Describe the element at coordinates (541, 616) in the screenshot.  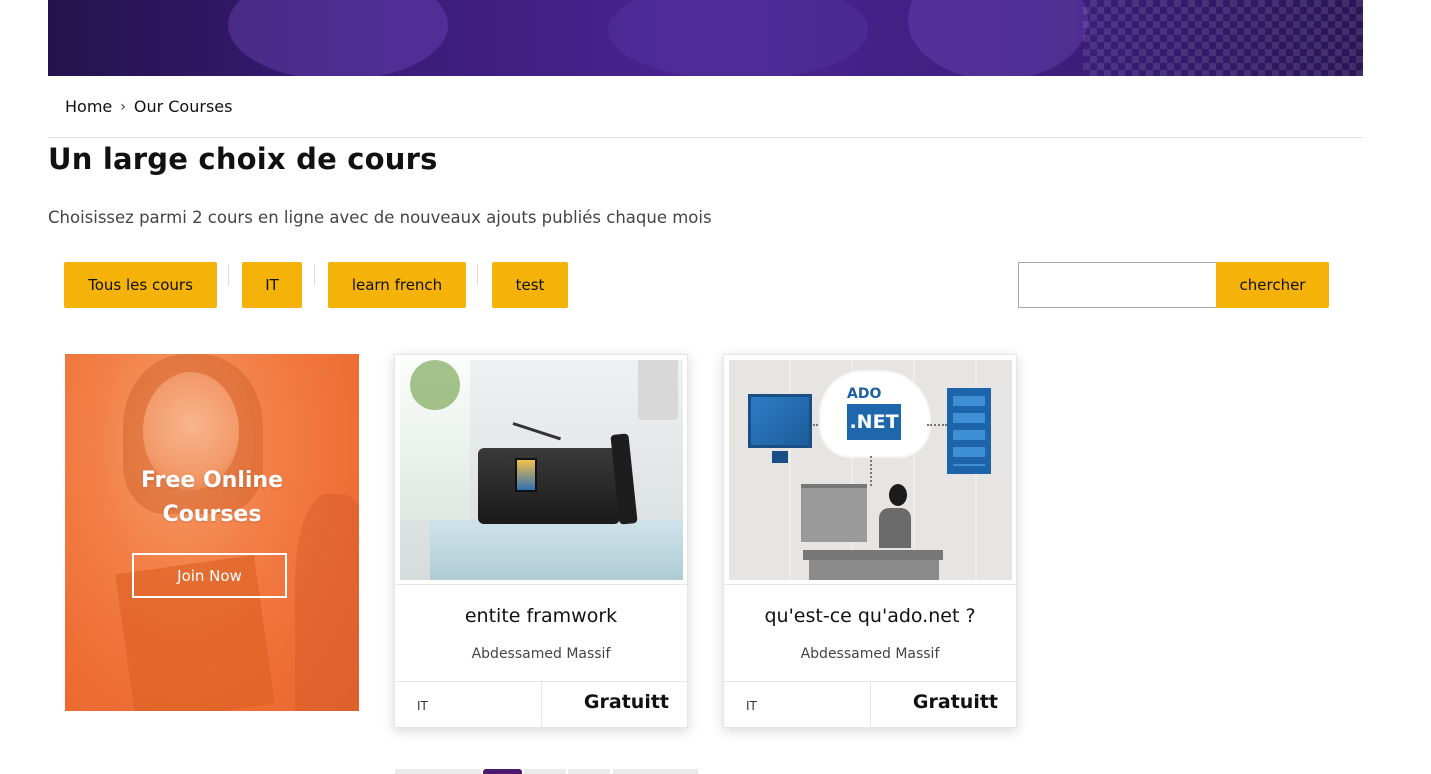
I see `course-title: entite framwork` at that location.